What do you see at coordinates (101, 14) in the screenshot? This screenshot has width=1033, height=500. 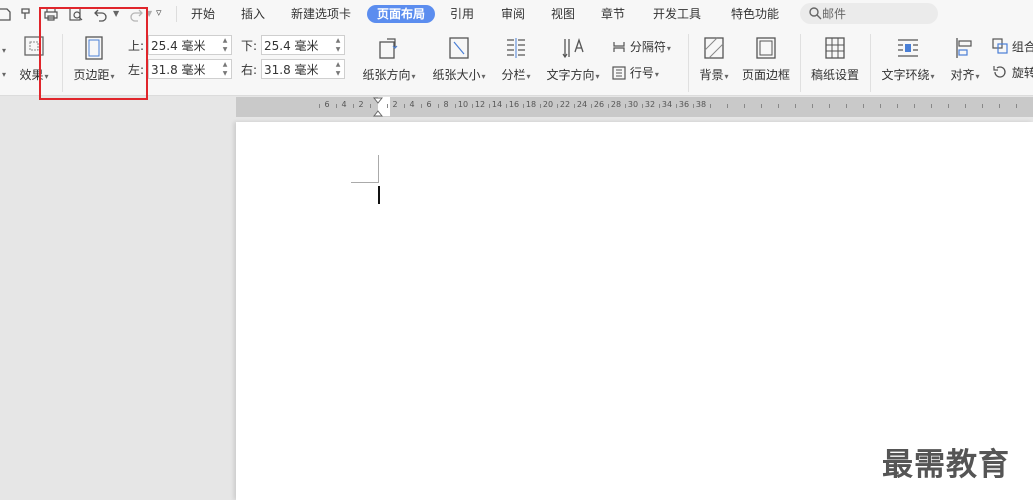 I see `undo-icon` at bounding box center [101, 14].